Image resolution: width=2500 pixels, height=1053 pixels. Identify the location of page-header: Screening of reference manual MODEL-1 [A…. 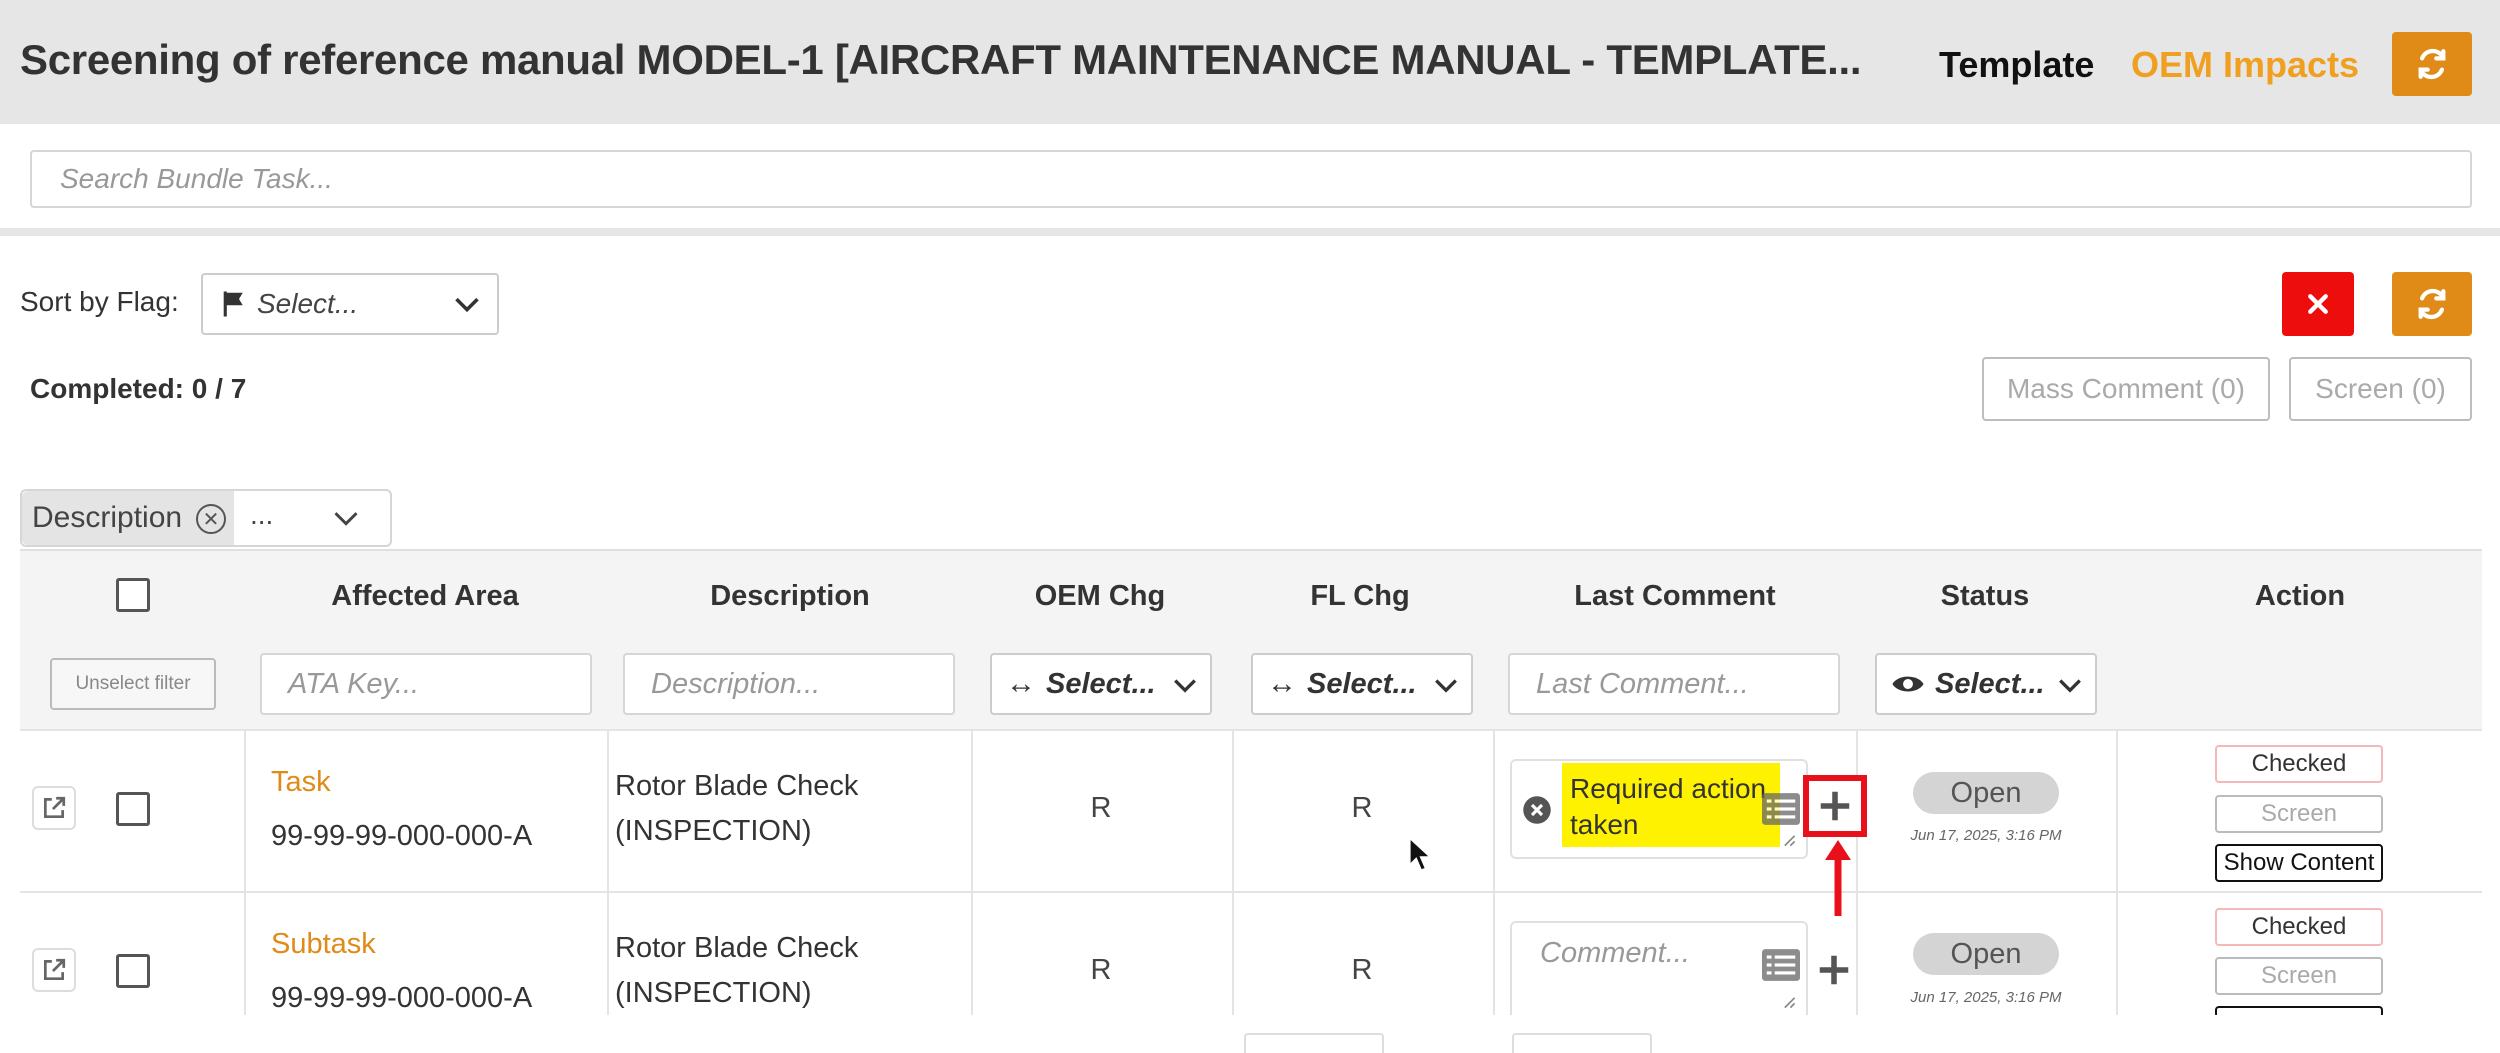
(1250, 62).